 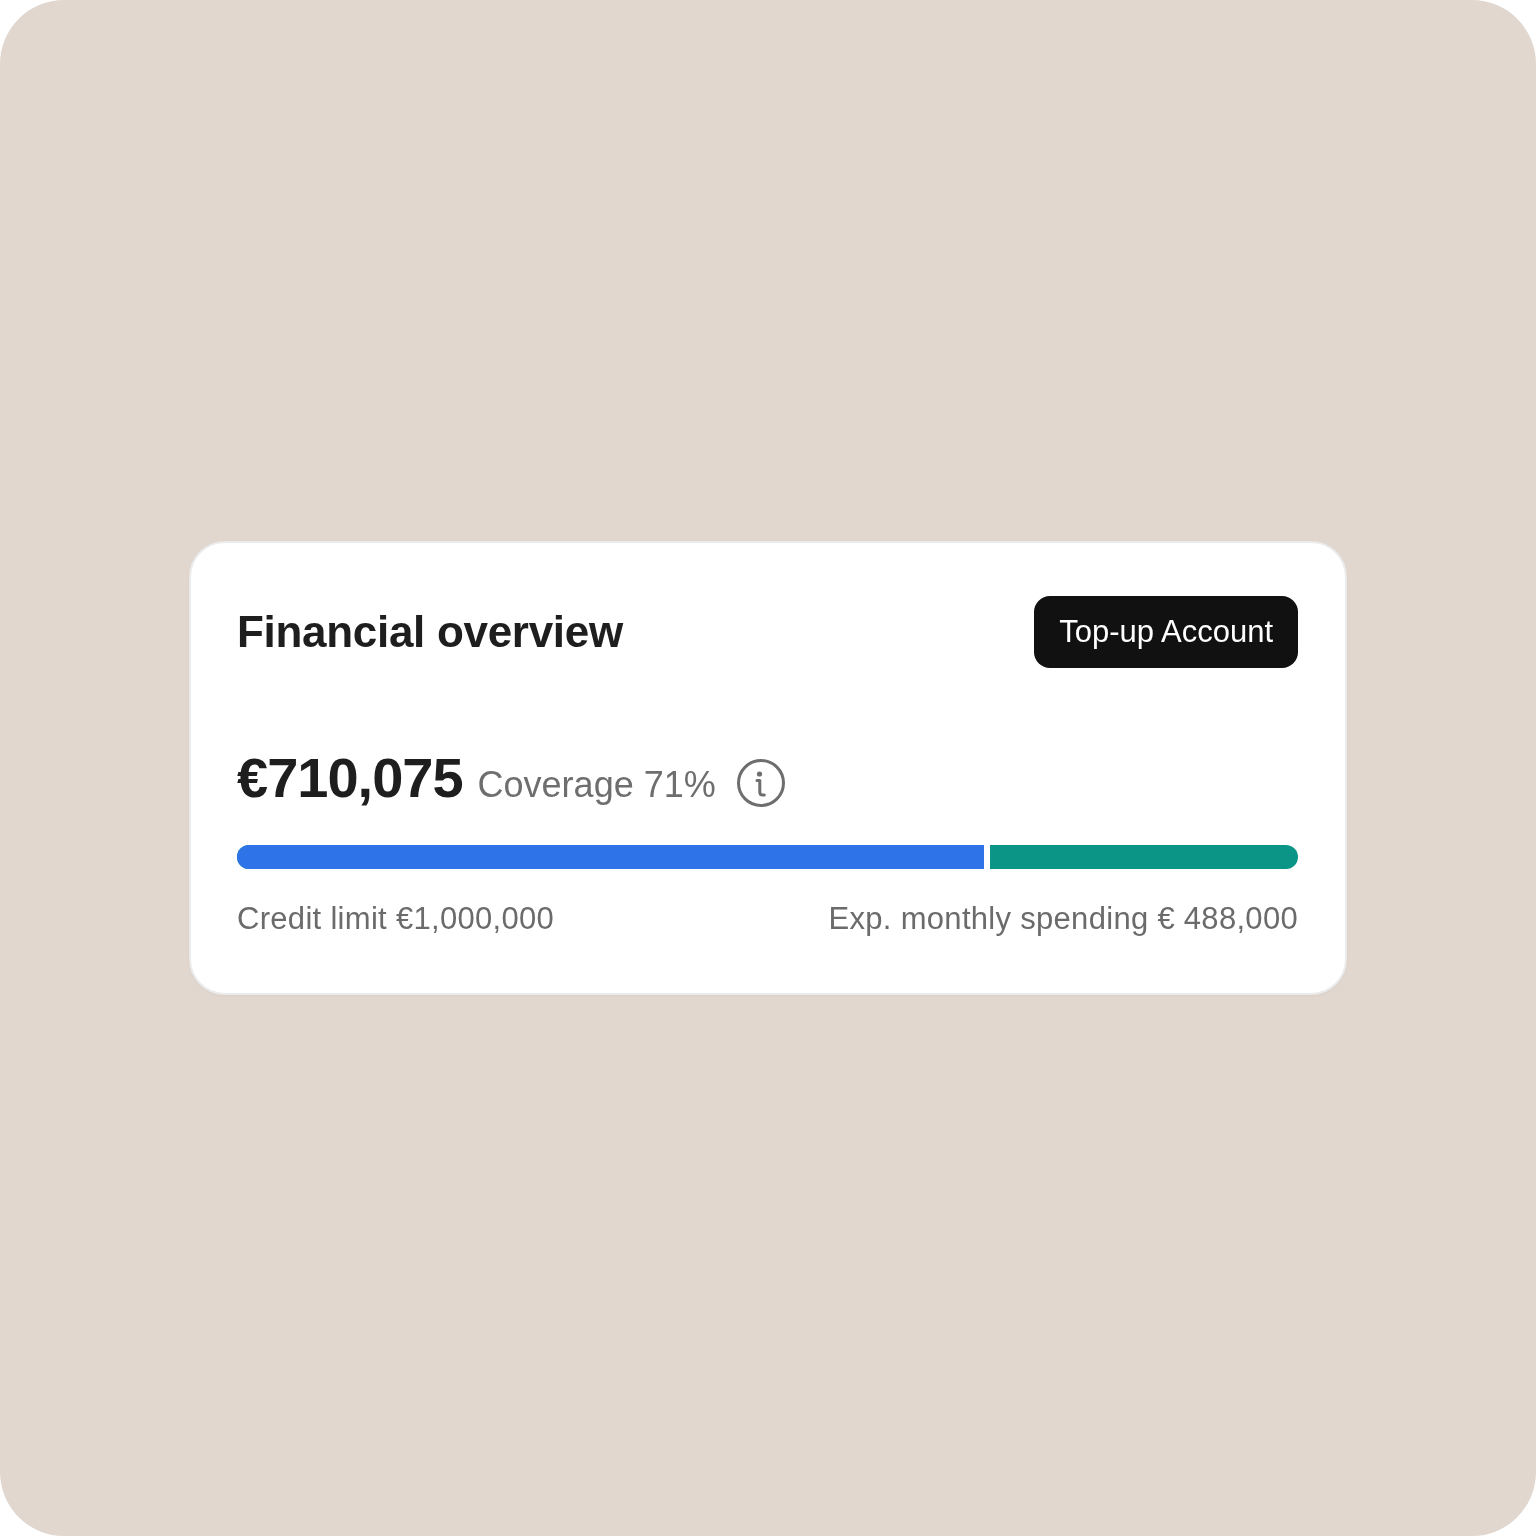 I want to click on info-icon, so click(x=760, y=783).